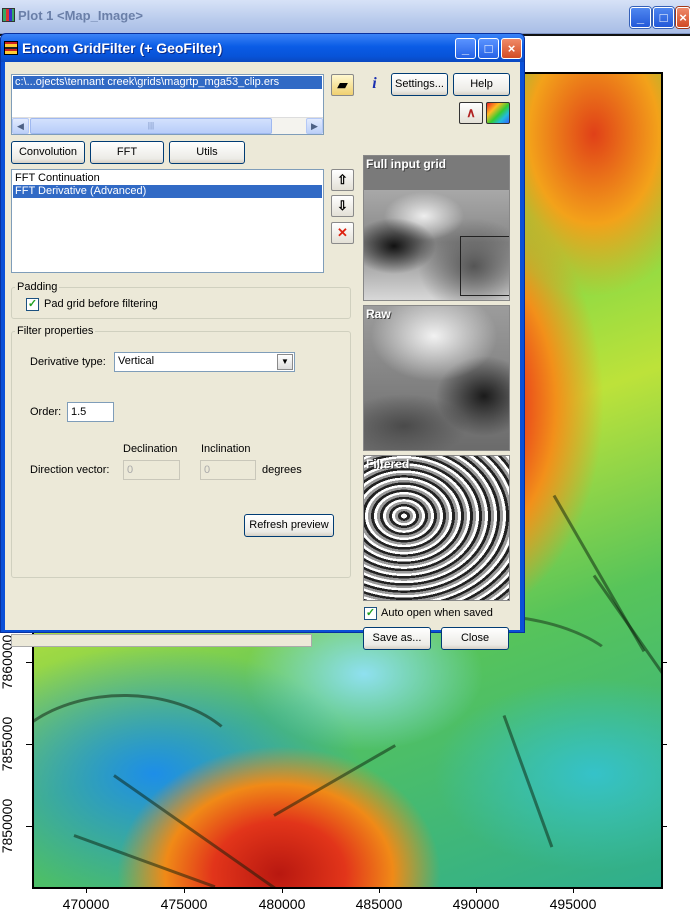  Describe the element at coordinates (101, 304) in the screenshot. I see `pad-grid-label: Pad grid before filtering` at that location.